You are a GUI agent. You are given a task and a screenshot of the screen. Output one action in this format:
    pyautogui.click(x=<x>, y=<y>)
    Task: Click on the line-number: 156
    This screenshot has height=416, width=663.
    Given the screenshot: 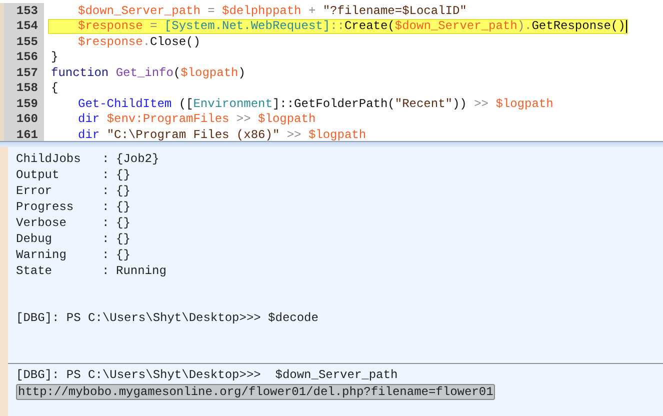 What is the action you would take?
    pyautogui.click(x=27, y=57)
    